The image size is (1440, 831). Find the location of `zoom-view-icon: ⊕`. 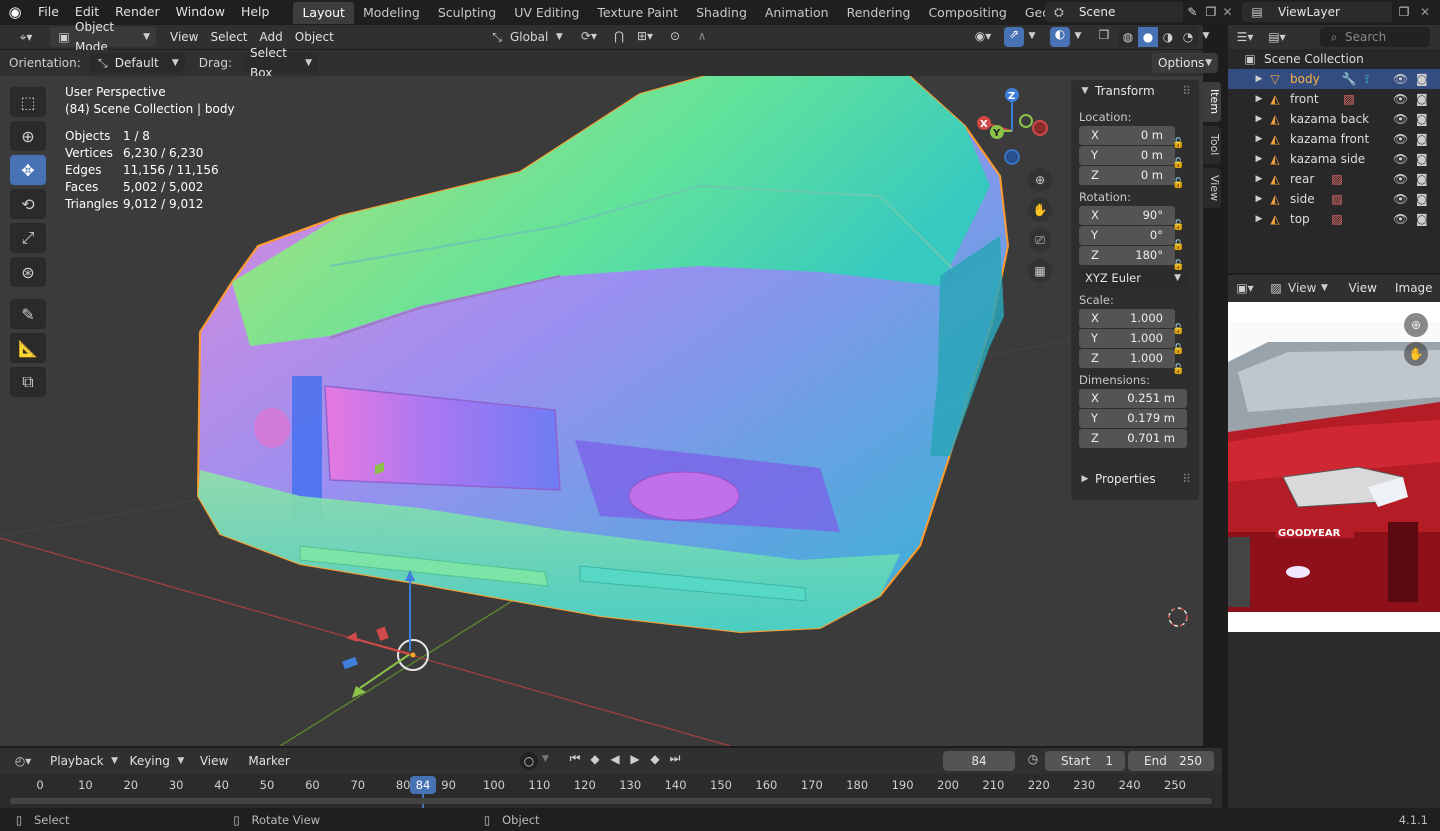

zoom-view-icon: ⊕ is located at coordinates (1040, 180).